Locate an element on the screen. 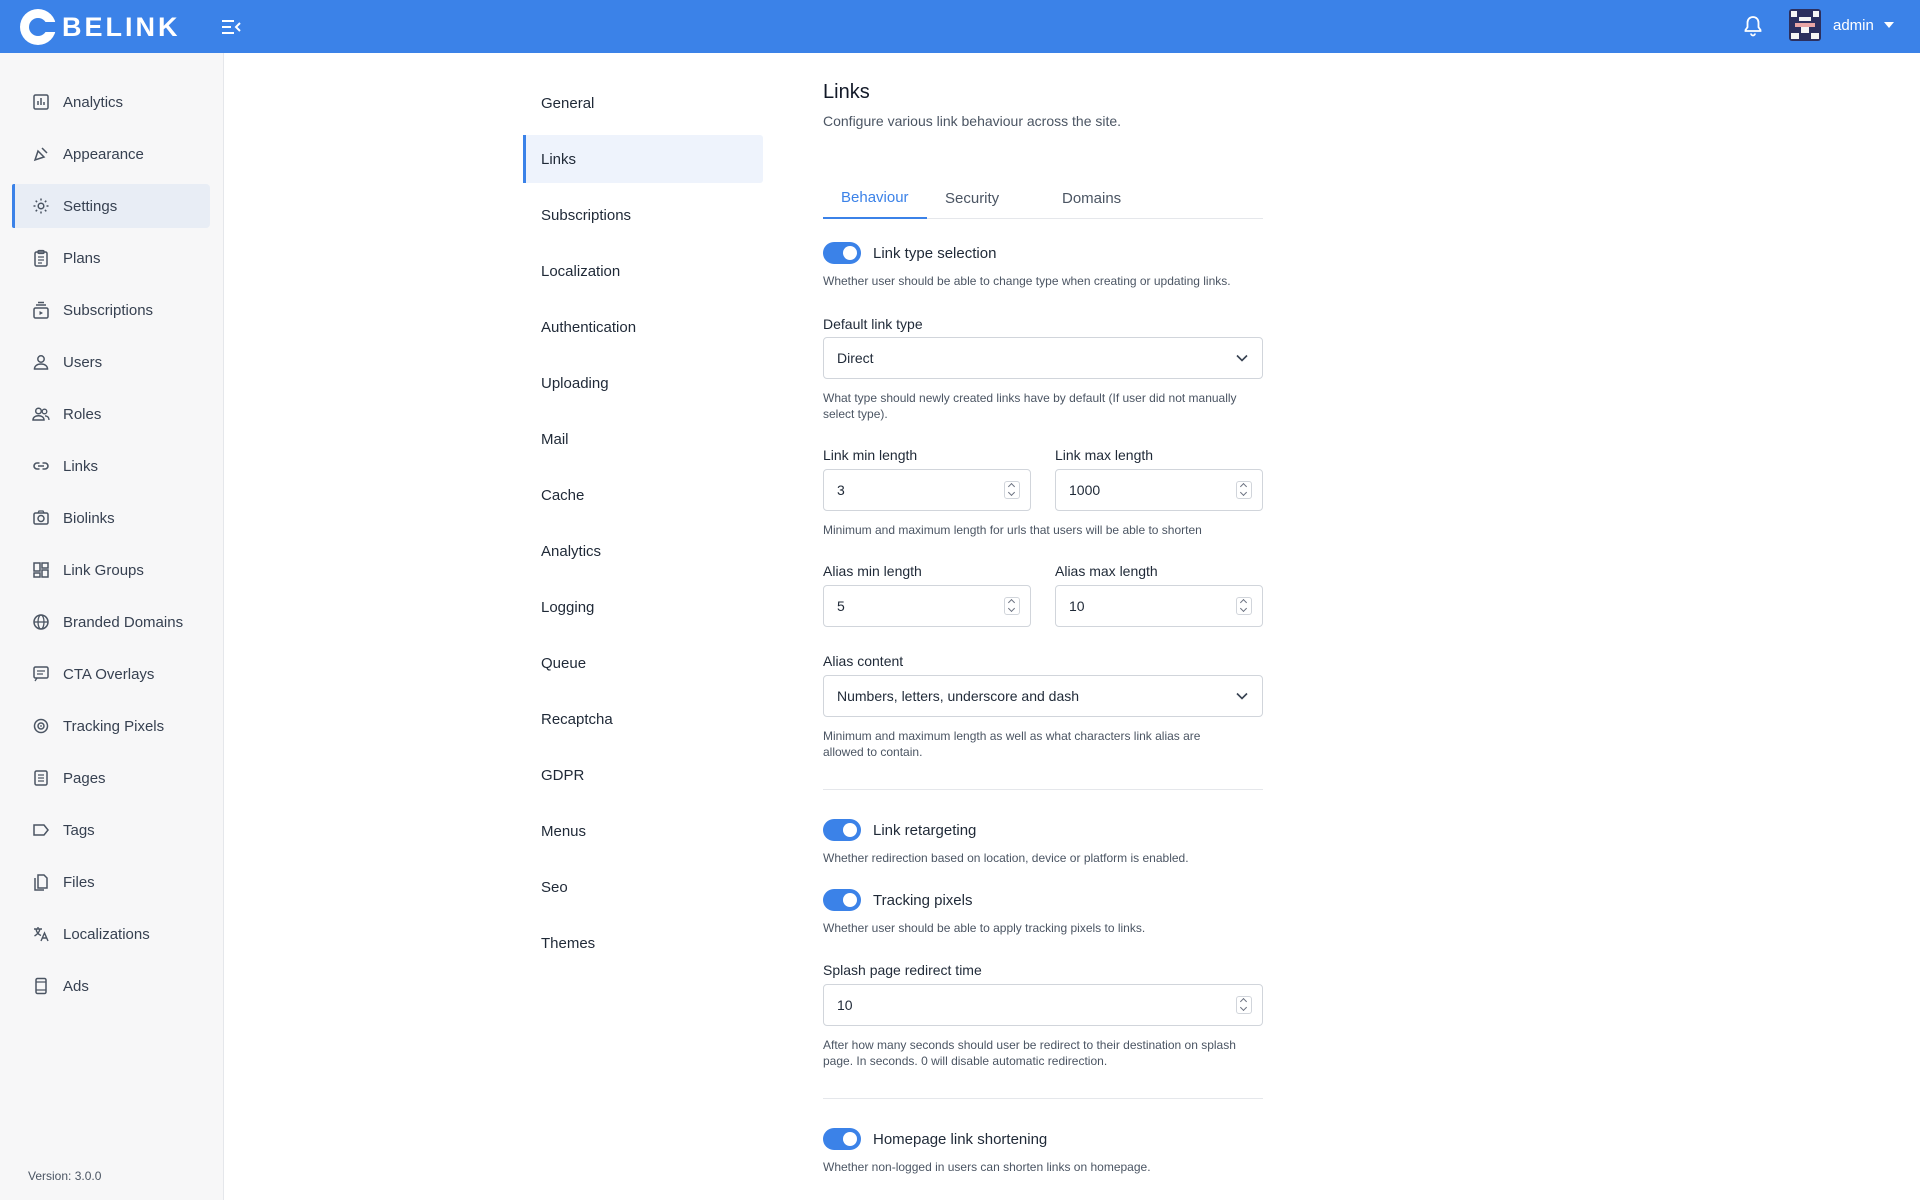  sidebar-item-roles: Roles is located at coordinates (111, 414).